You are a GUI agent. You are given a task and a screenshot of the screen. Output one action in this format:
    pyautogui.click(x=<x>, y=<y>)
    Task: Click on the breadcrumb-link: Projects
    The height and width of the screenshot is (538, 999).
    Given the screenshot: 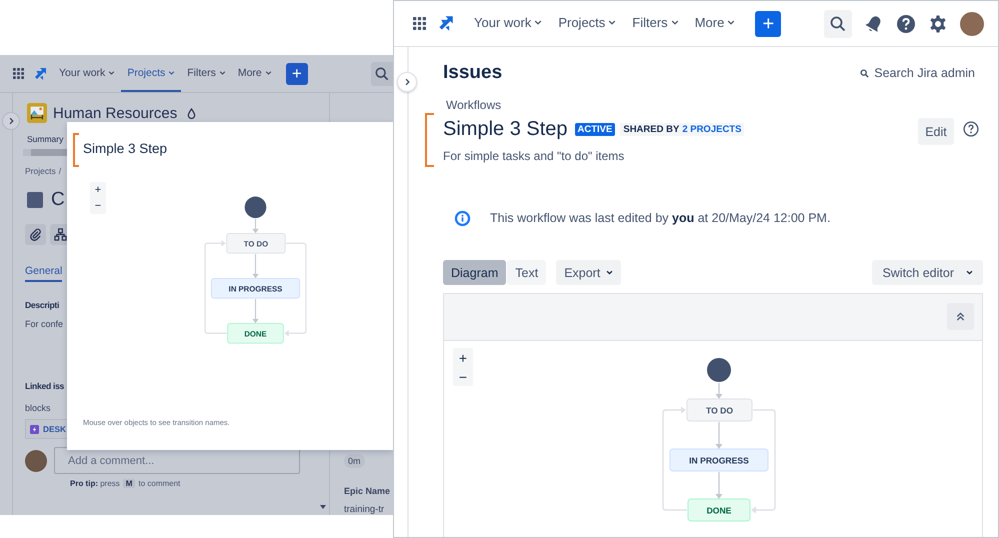 What is the action you would take?
    pyautogui.click(x=40, y=171)
    